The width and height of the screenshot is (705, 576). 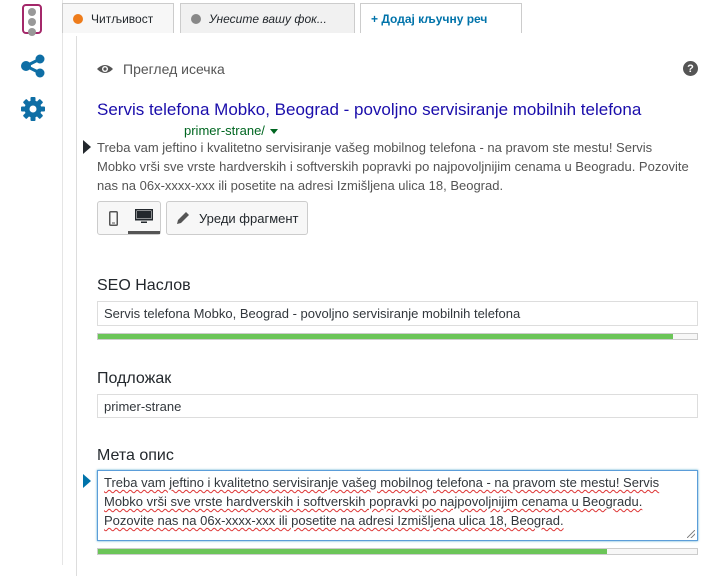 What do you see at coordinates (353, 551) in the screenshot?
I see `meta-description-progress-fill` at bounding box center [353, 551].